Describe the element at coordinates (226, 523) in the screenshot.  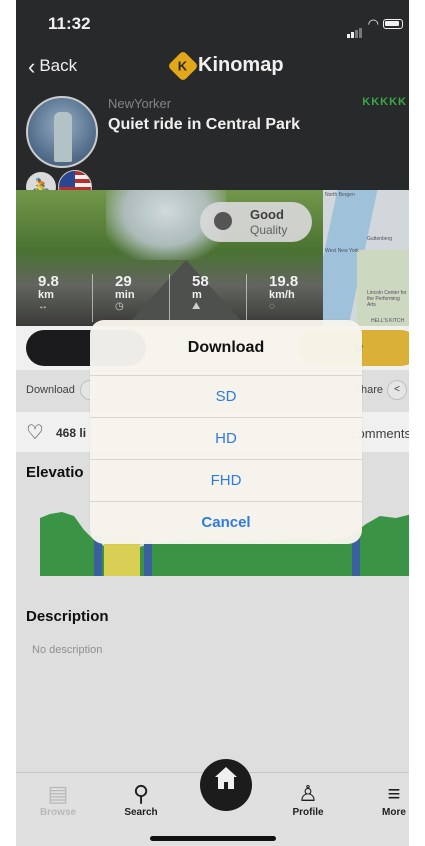
I see `cancel-button: Cancel` at that location.